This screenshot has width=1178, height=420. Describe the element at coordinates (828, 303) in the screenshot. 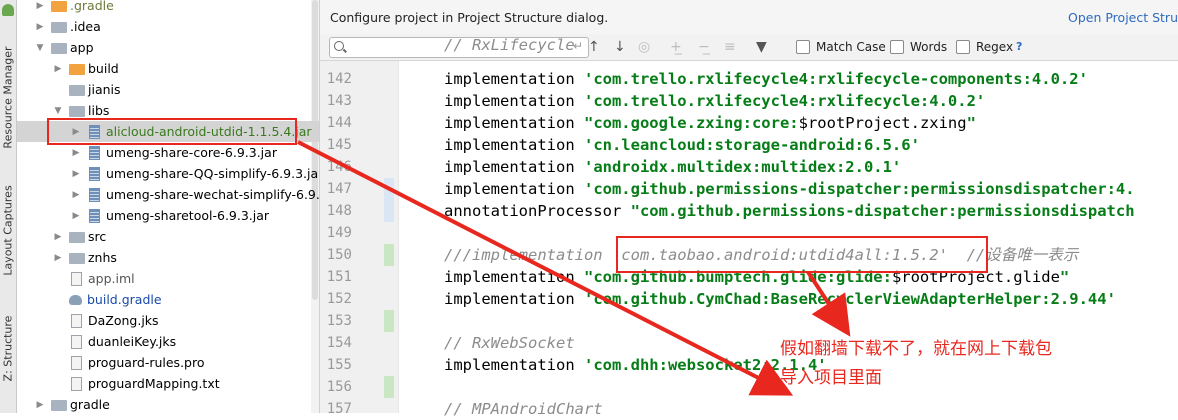

I see `arrow-to-dependency` at that location.